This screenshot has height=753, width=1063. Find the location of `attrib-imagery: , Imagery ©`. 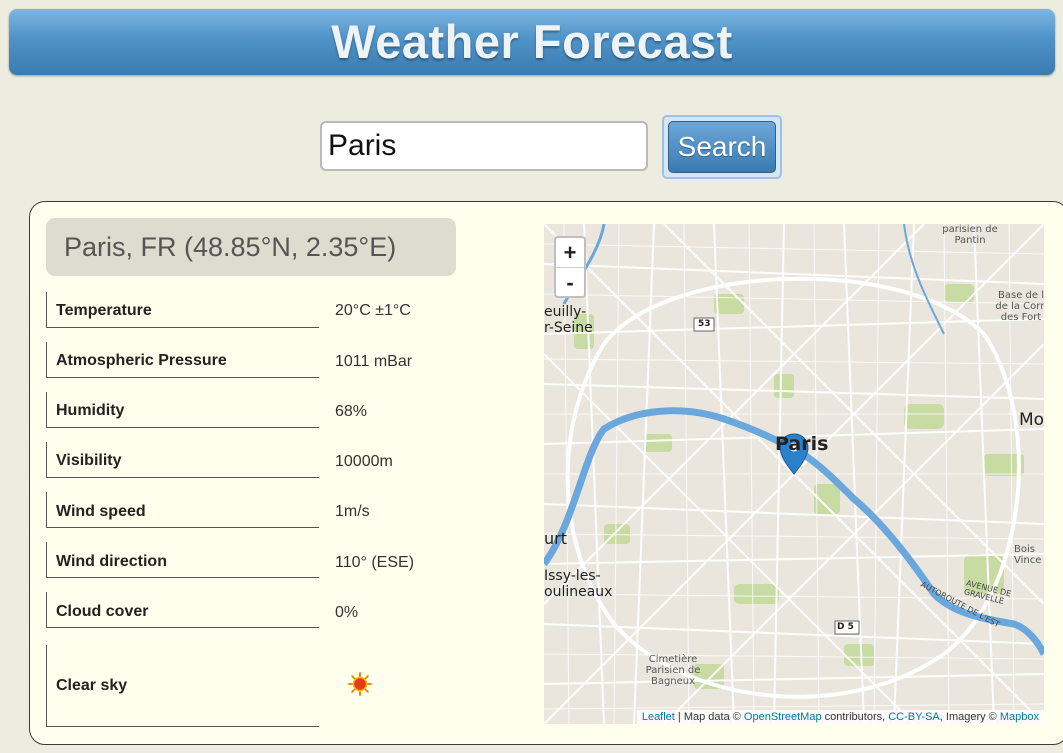

attrib-imagery: , Imagery © is located at coordinates (969, 717).